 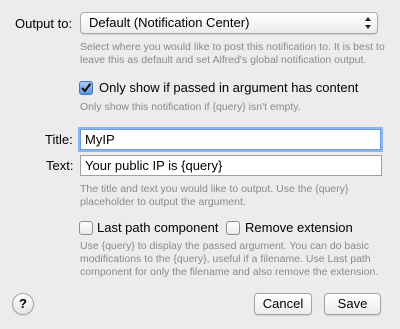 What do you see at coordinates (59, 139) in the screenshot?
I see `title-label: Title:` at bounding box center [59, 139].